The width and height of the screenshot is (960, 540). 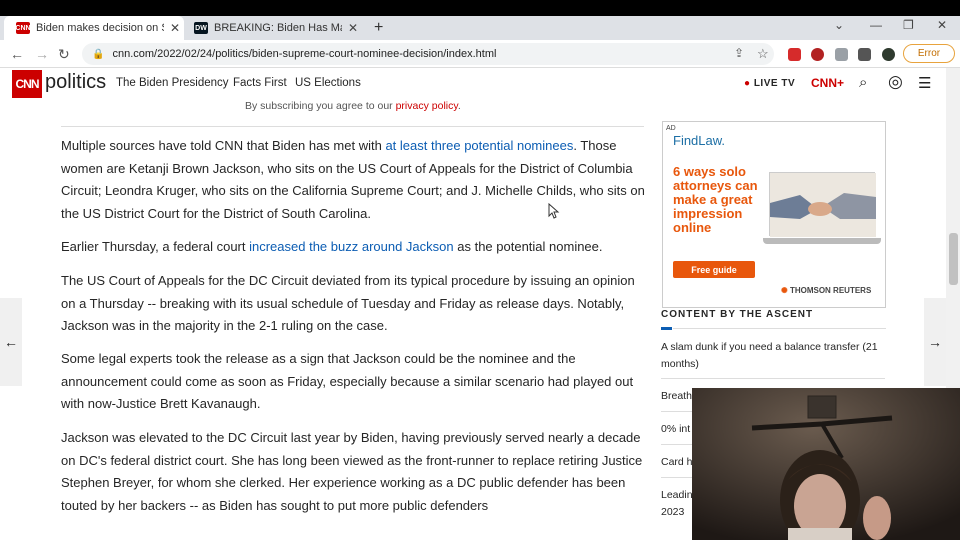 What do you see at coordinates (42, 54) in the screenshot?
I see `forward-icon: →` at bounding box center [42, 54].